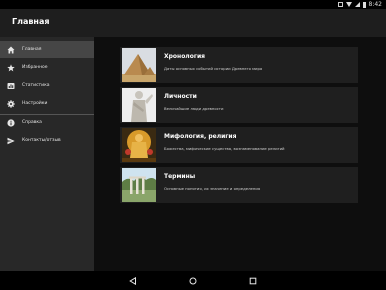  I want to click on drawer-item-settings: Настройки, so click(47, 103).